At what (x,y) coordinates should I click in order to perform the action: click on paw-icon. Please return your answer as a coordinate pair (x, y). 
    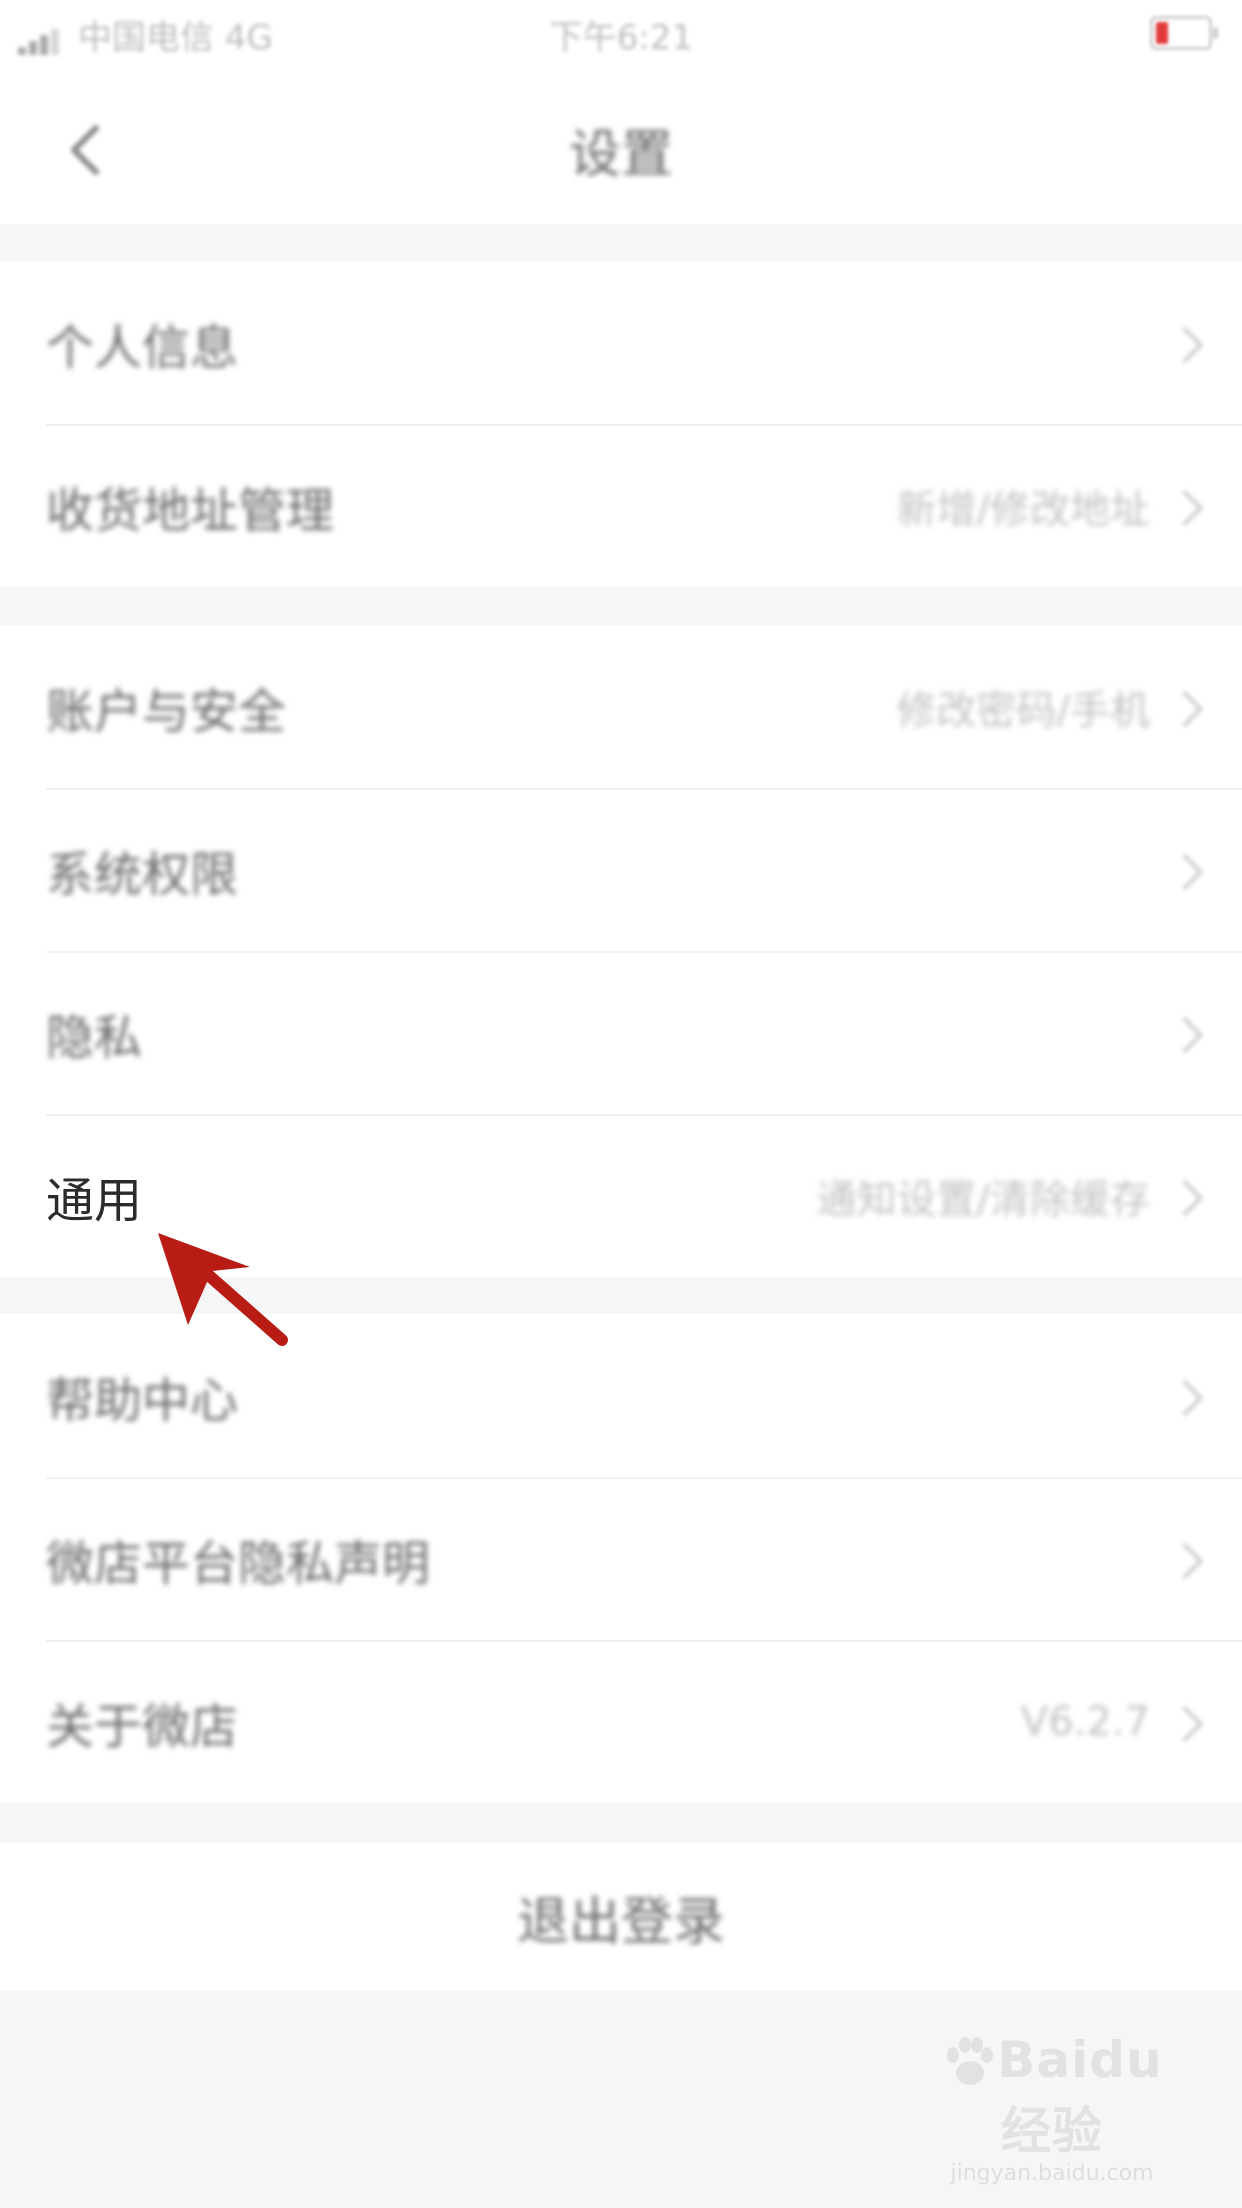
    Looking at the image, I should click on (969, 2063).